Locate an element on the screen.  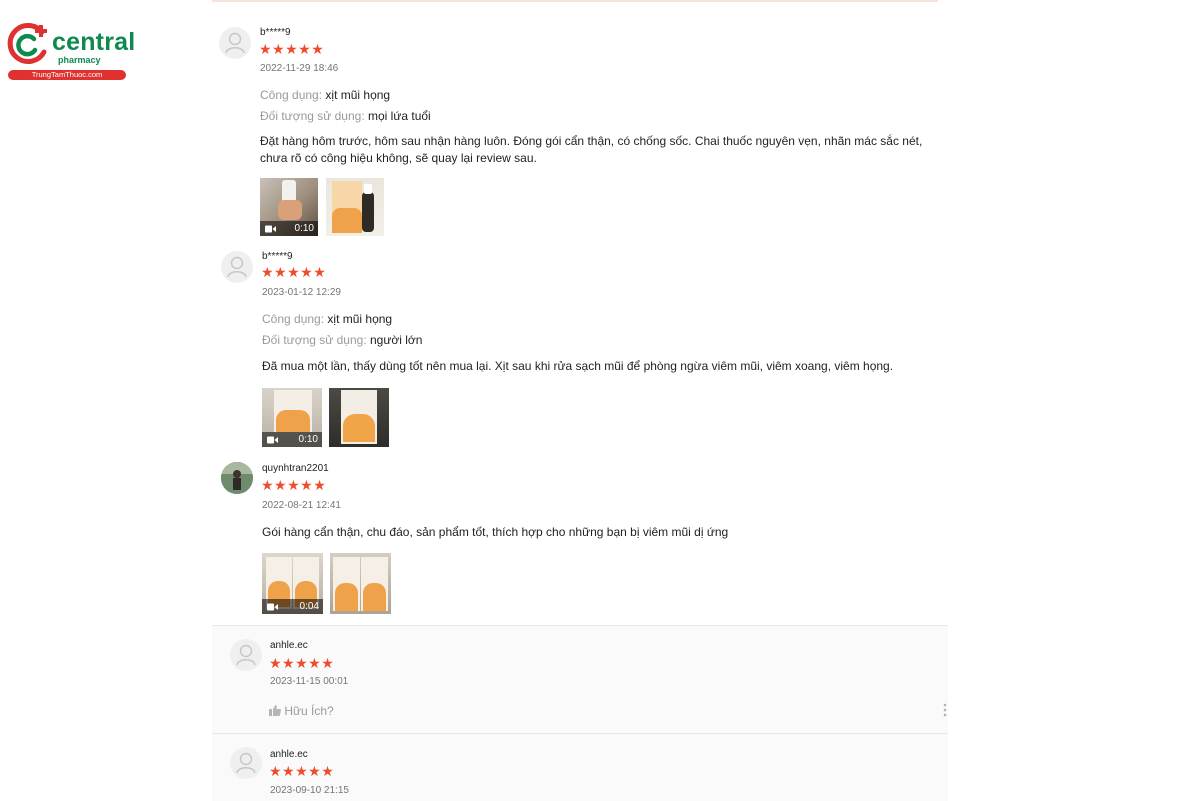
review-date: 2023-01-12 12:29 is located at coordinates (301, 292).